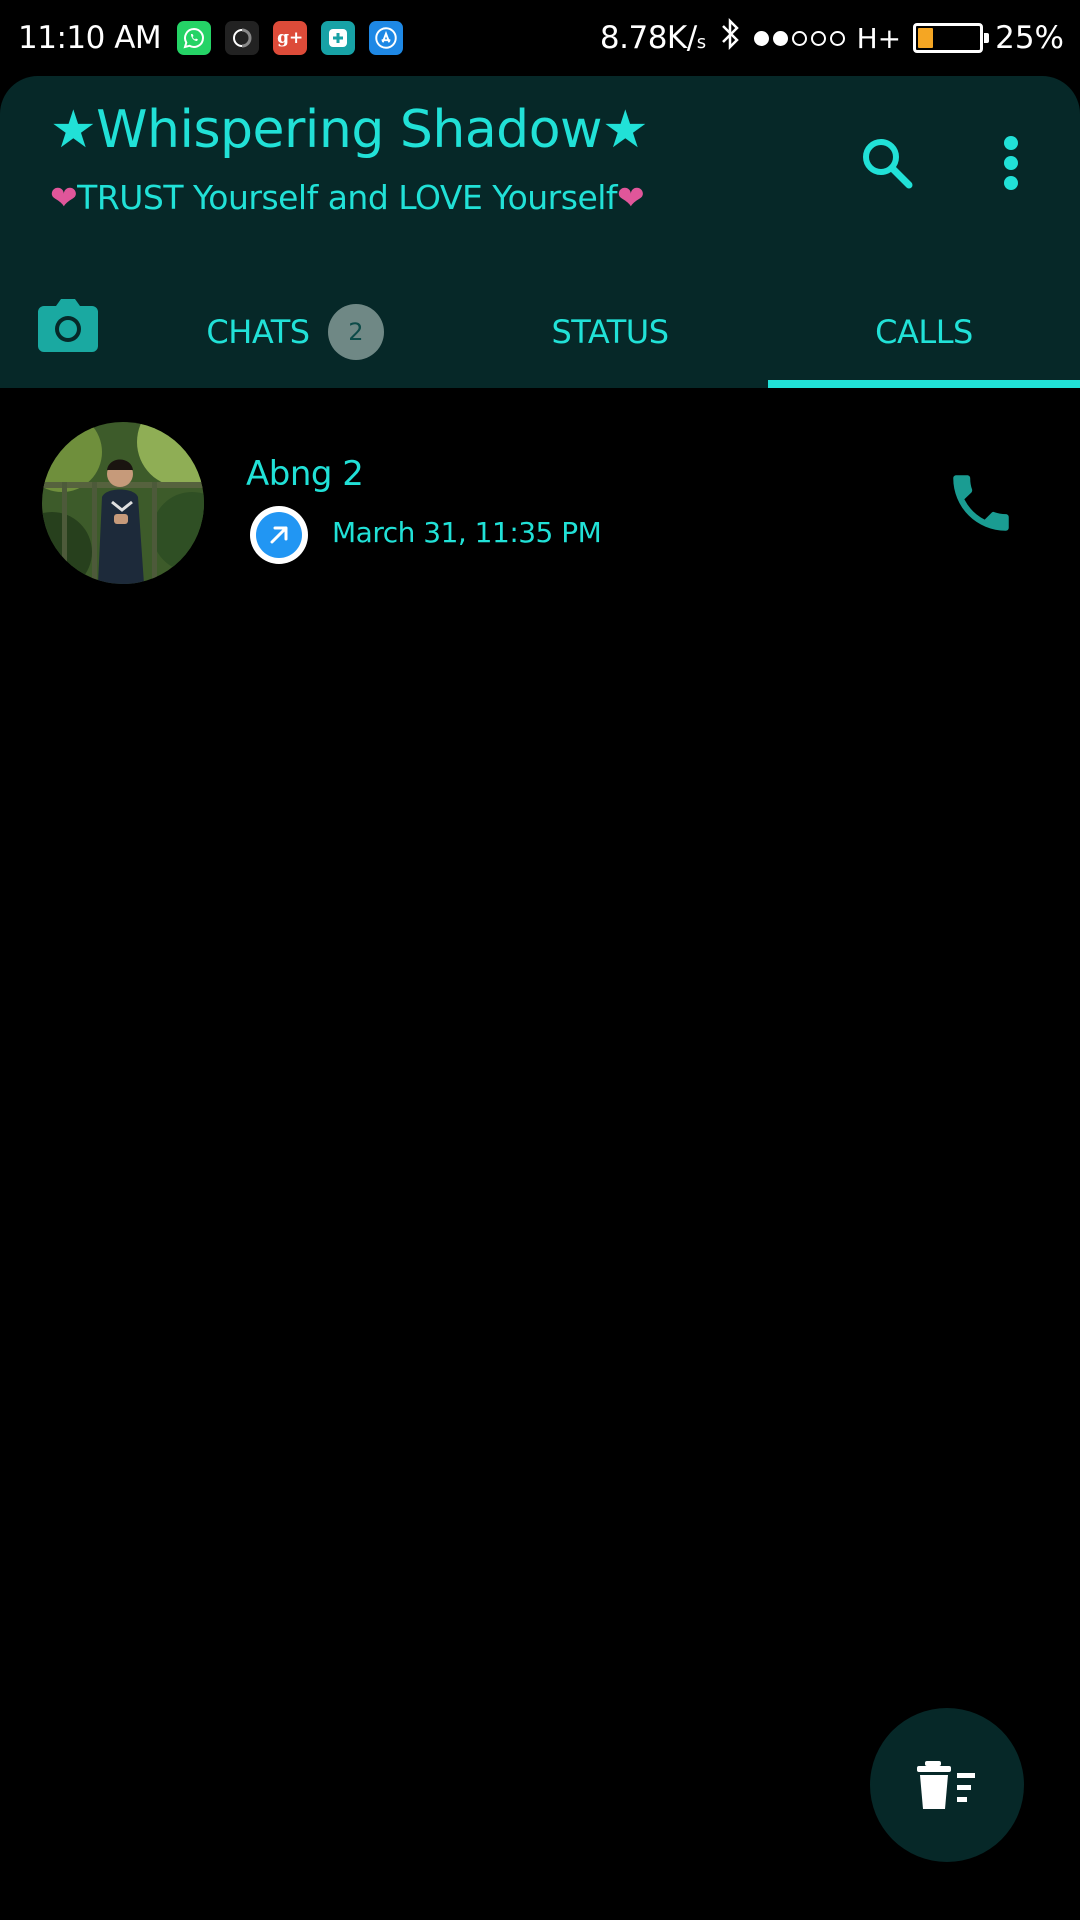  What do you see at coordinates (951, 38) in the screenshot?
I see `battery-icon` at bounding box center [951, 38].